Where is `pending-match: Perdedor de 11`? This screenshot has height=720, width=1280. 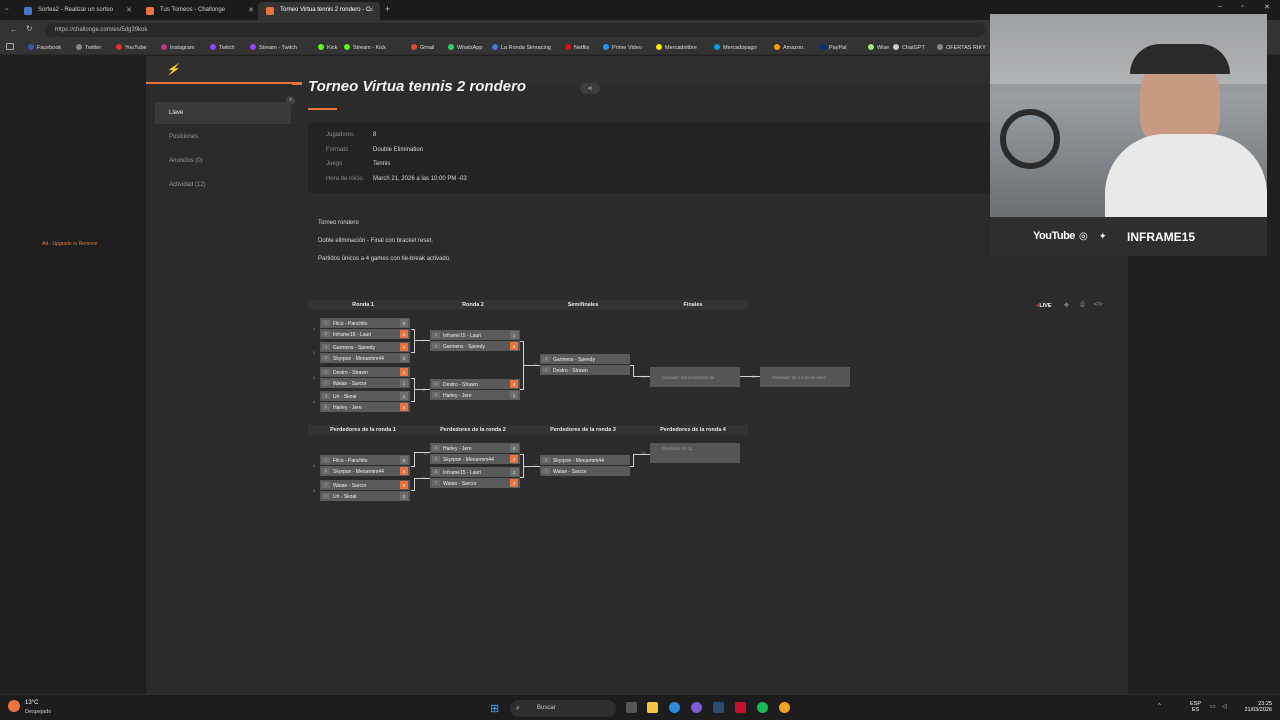
pending-match: Perdedor de 11 is located at coordinates (695, 453).